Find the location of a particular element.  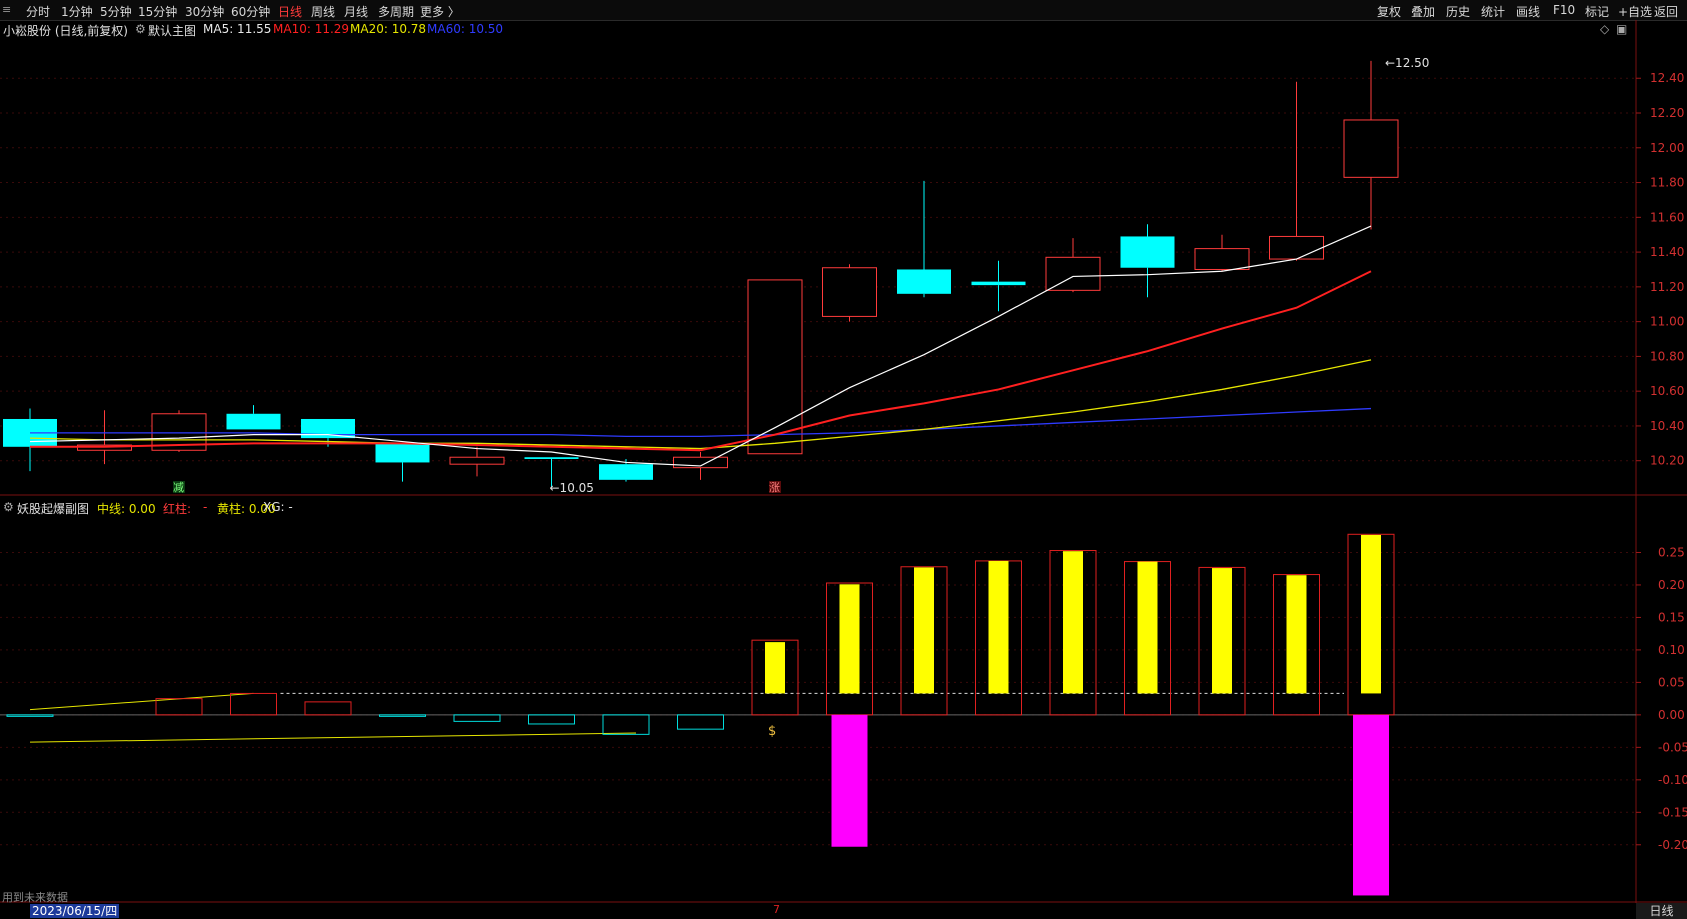

y-tick-label: 0.25 is located at coordinates (1671, 552).